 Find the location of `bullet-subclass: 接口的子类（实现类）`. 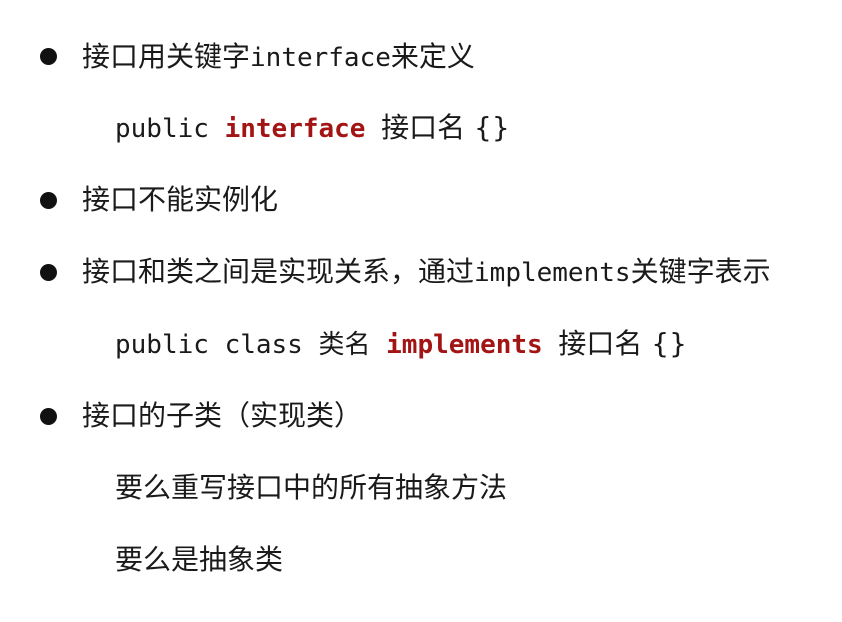

bullet-subclass: 接口的子类（实现类） is located at coordinates (222, 416).